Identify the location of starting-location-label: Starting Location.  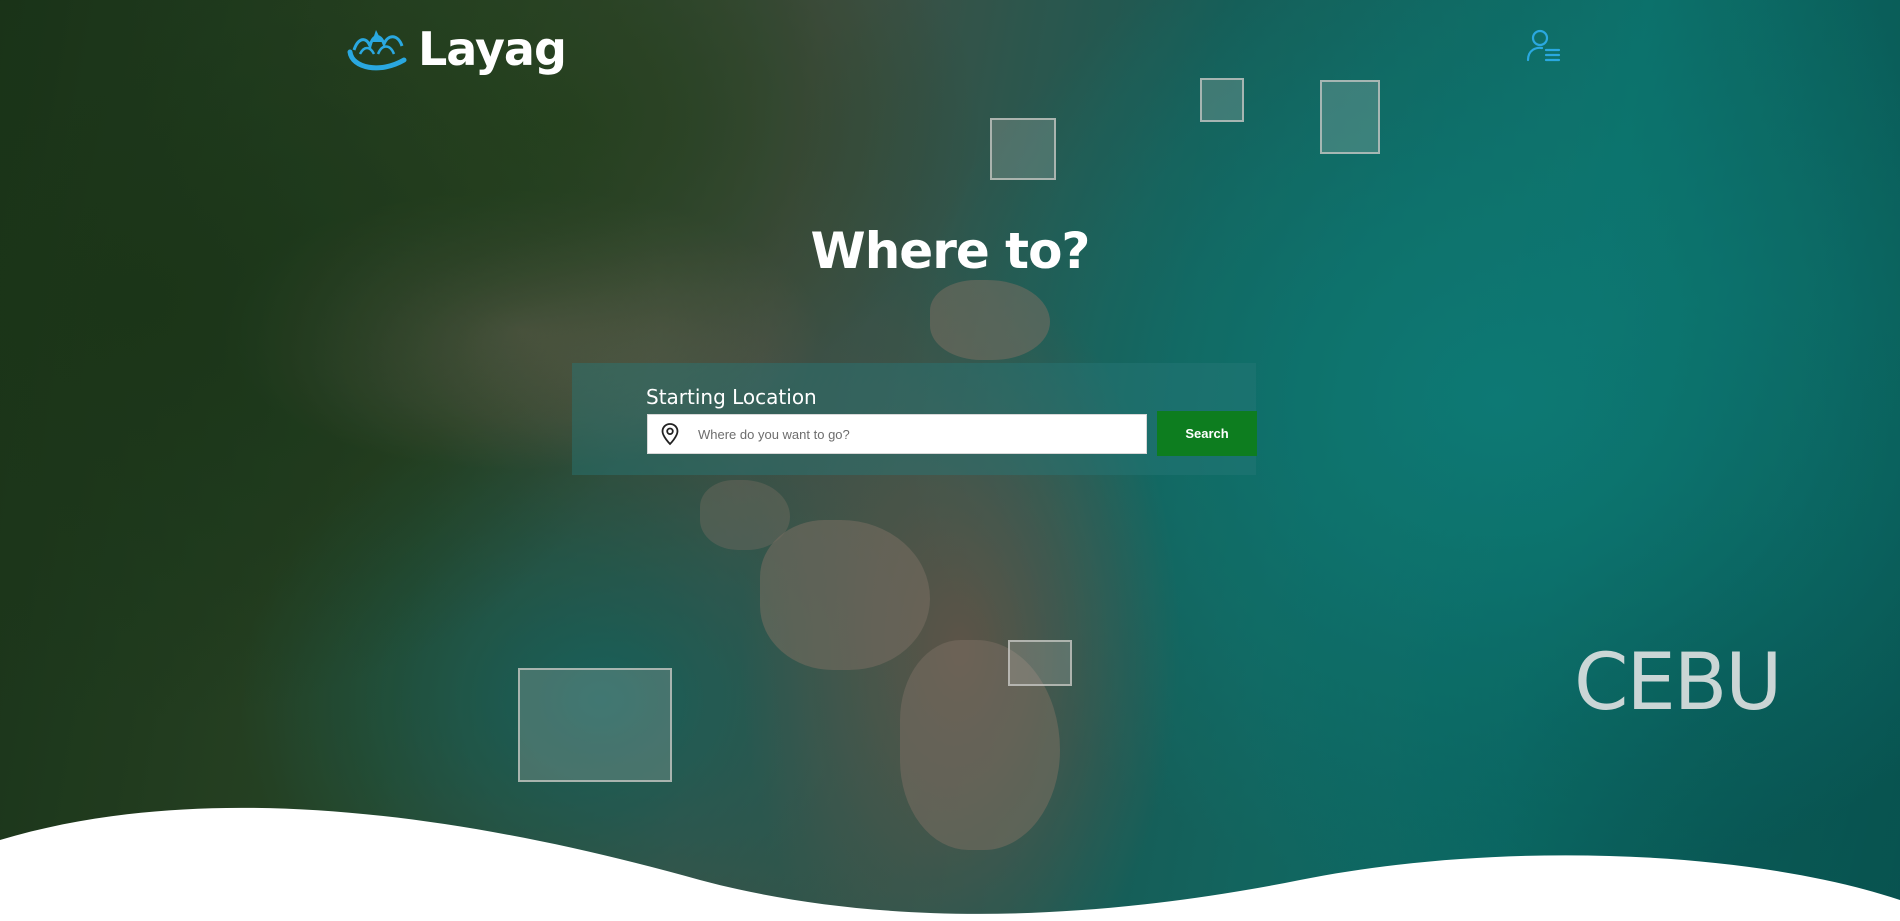
(731, 397).